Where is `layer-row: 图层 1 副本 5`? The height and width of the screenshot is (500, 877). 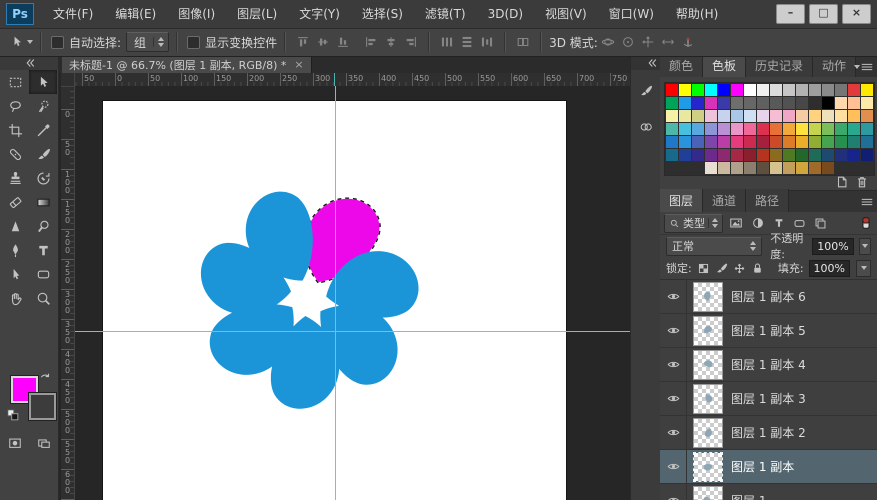 layer-row: 图层 1 副本 5 is located at coordinates (768, 331).